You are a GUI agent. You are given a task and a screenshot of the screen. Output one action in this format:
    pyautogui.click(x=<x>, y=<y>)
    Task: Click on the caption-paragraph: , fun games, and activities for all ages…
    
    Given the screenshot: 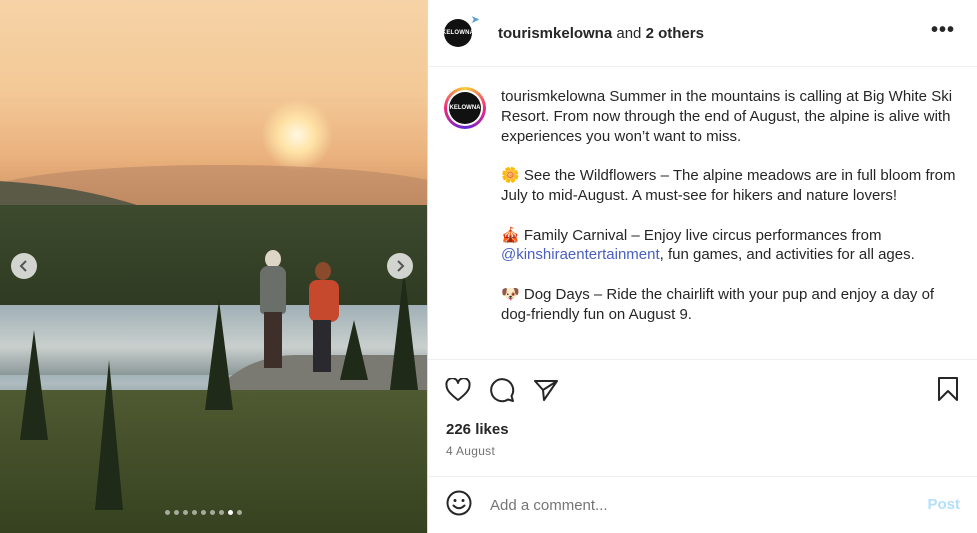 What is the action you would take?
    pyautogui.click(x=787, y=255)
    